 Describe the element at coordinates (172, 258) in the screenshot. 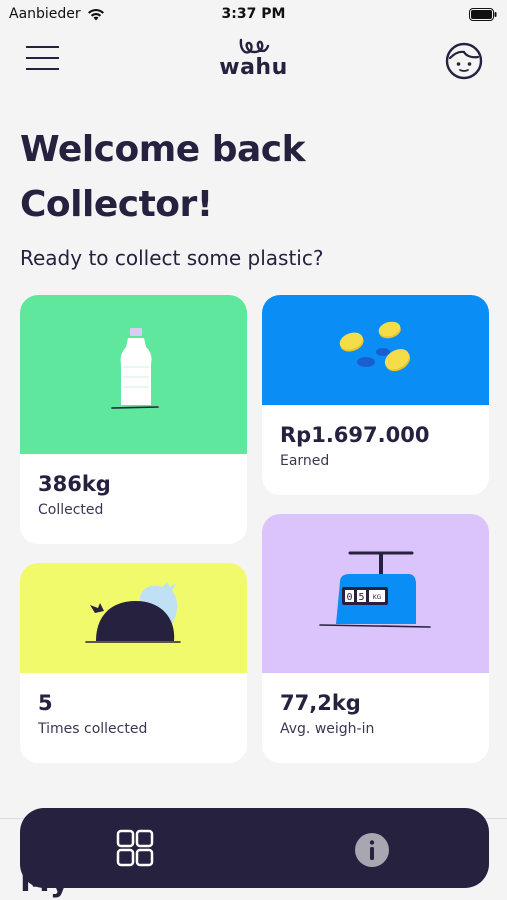

I see `welcome-subtitle: Ready to collect some plastic?` at that location.